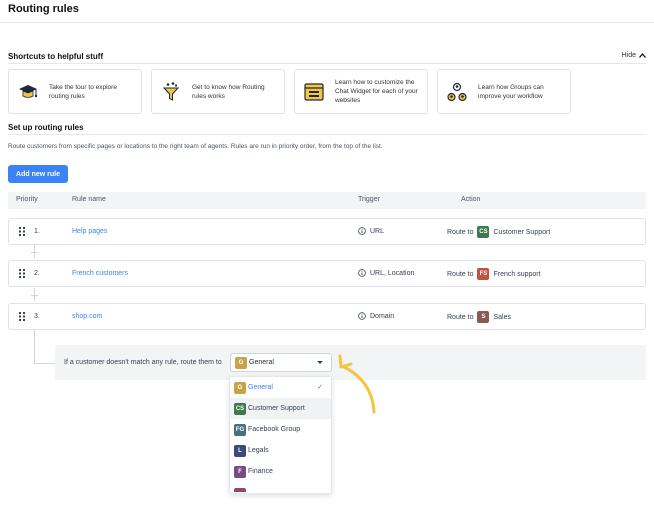 This screenshot has height=511, width=654. Describe the element at coordinates (327, 22) in the screenshot. I see `header-divider` at that location.